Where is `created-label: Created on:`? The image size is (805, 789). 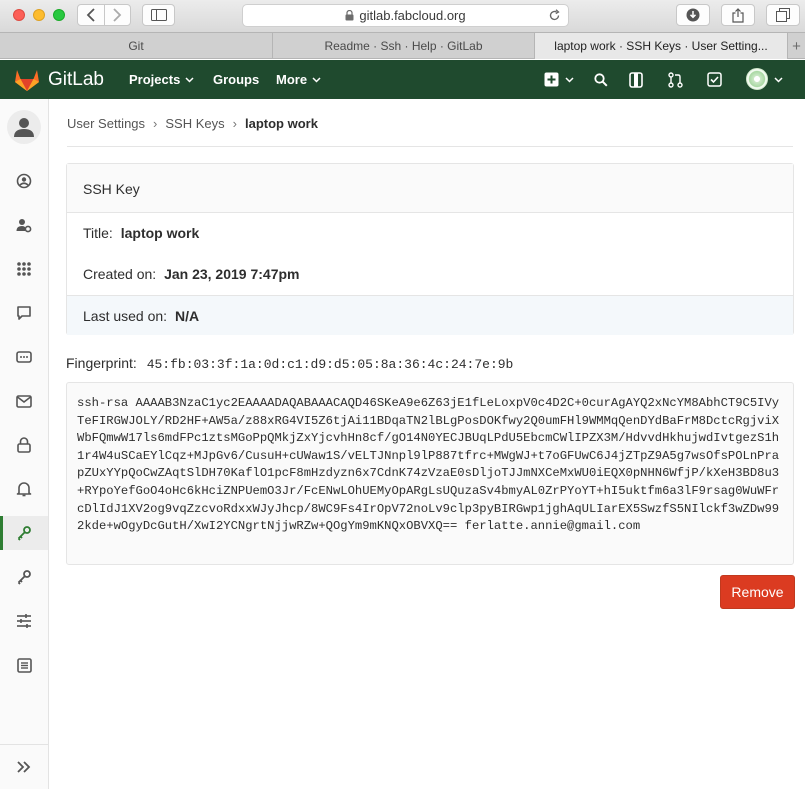 created-label: Created on: is located at coordinates (120, 274).